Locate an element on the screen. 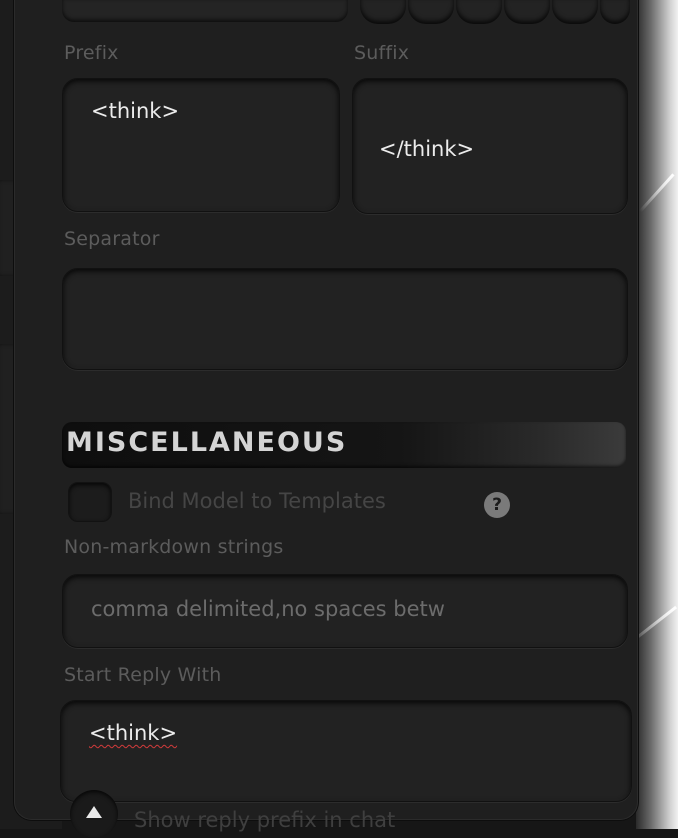 The height and width of the screenshot is (838, 678). start-reply-label: Start Reply With is located at coordinates (143, 675).